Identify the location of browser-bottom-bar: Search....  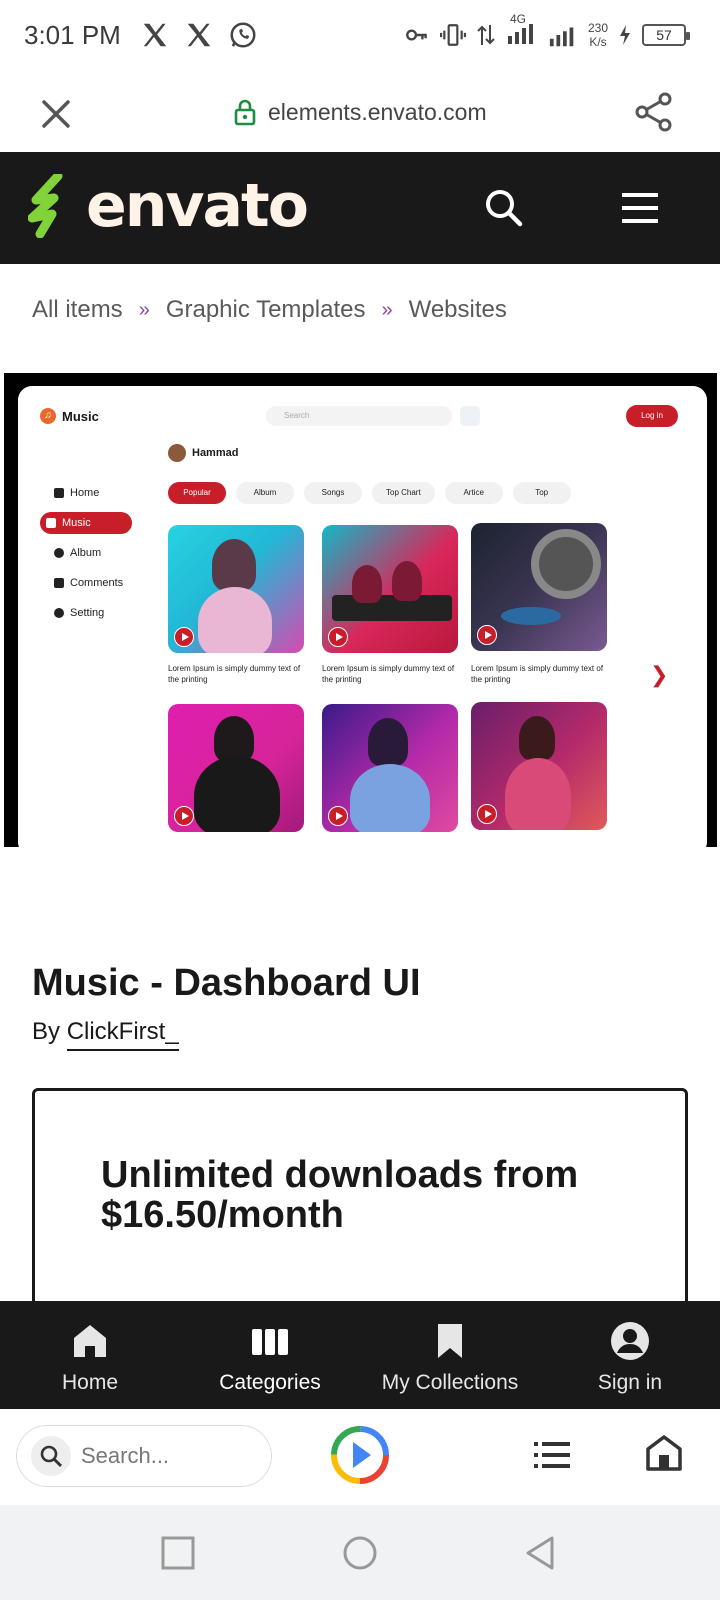
(360, 1457).